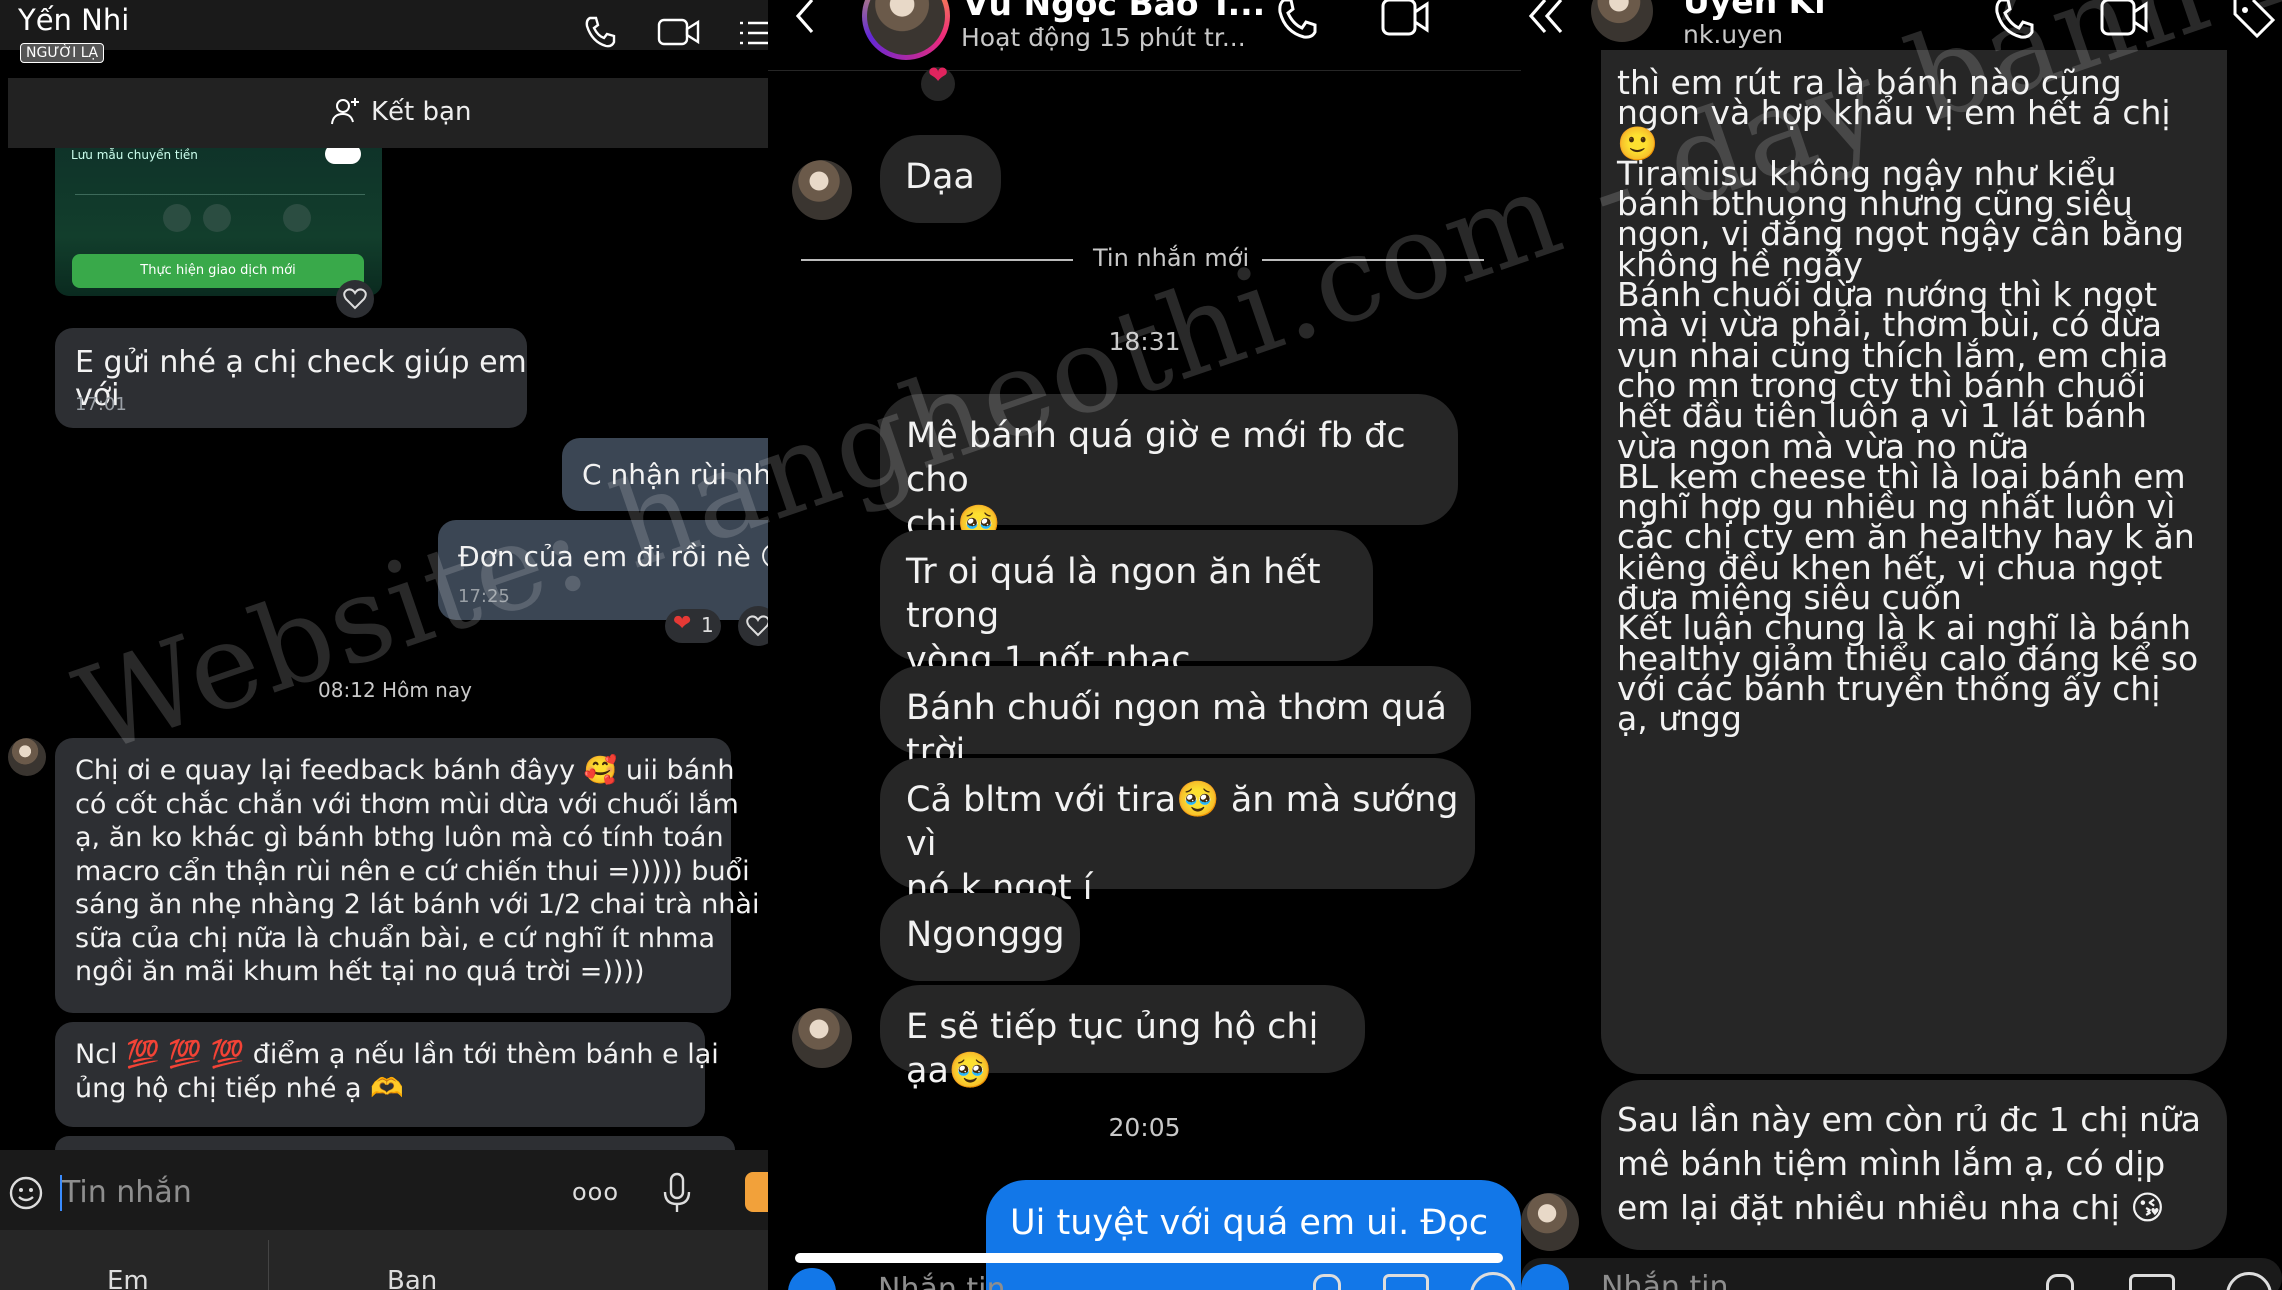  What do you see at coordinates (1156, 458) in the screenshot?
I see `message-line: Mê bánh quá giờ e mới fb đc cho` at bounding box center [1156, 458].